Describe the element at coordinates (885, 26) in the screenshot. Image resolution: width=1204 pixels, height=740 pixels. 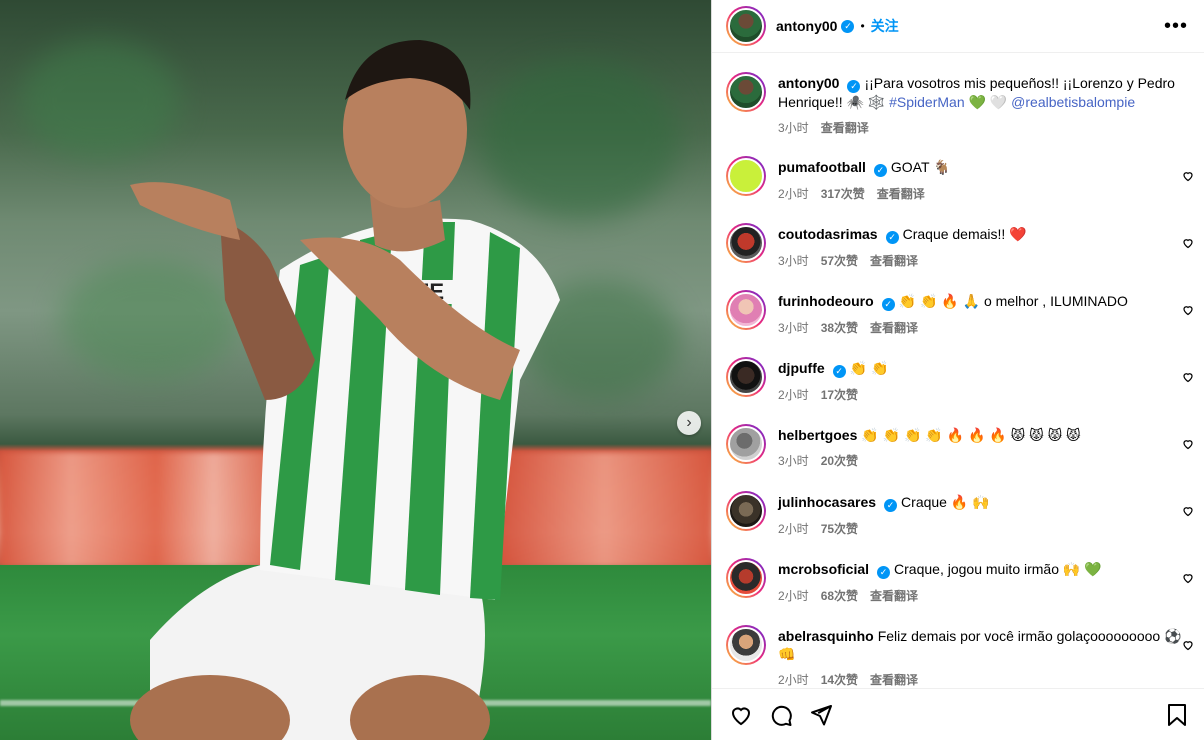
I see `follow-button: 关注` at that location.